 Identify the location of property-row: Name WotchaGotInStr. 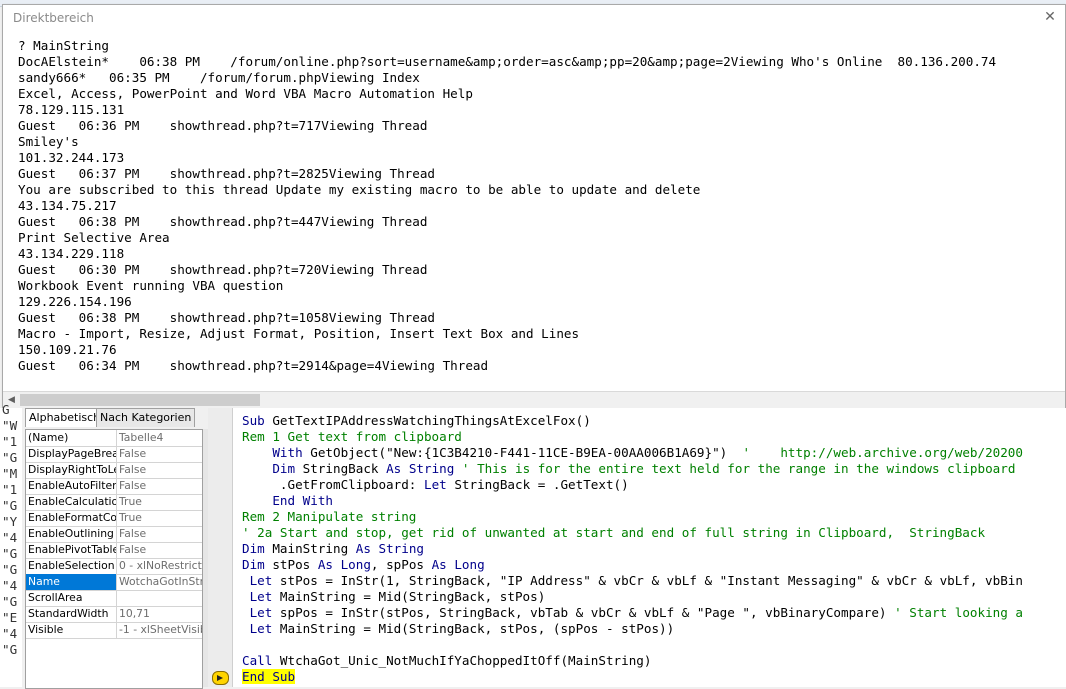
(114, 582).